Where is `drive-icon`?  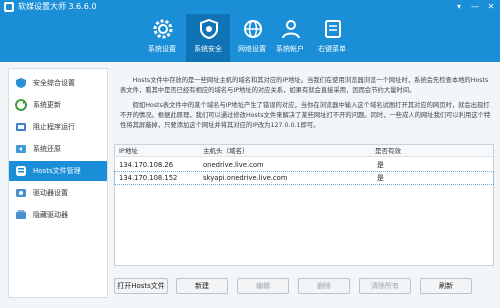
drive-icon is located at coordinates (21, 193).